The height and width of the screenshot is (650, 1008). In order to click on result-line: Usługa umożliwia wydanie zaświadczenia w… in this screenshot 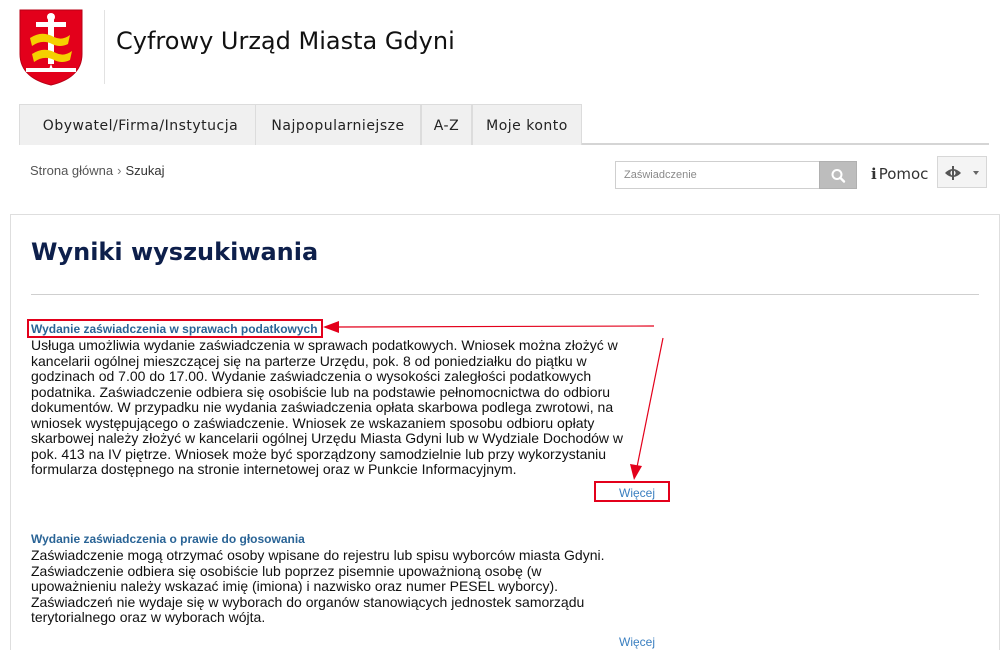, I will do `click(324, 345)`.